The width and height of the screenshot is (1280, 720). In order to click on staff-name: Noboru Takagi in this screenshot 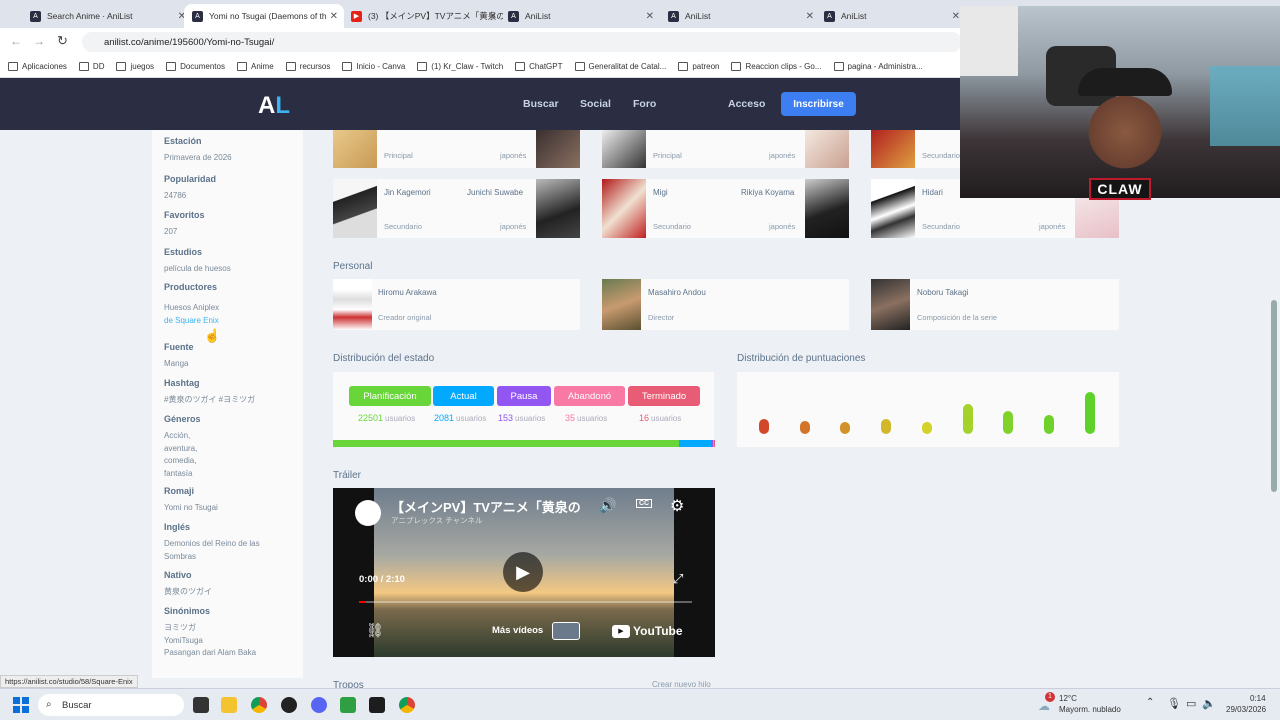, I will do `click(942, 292)`.